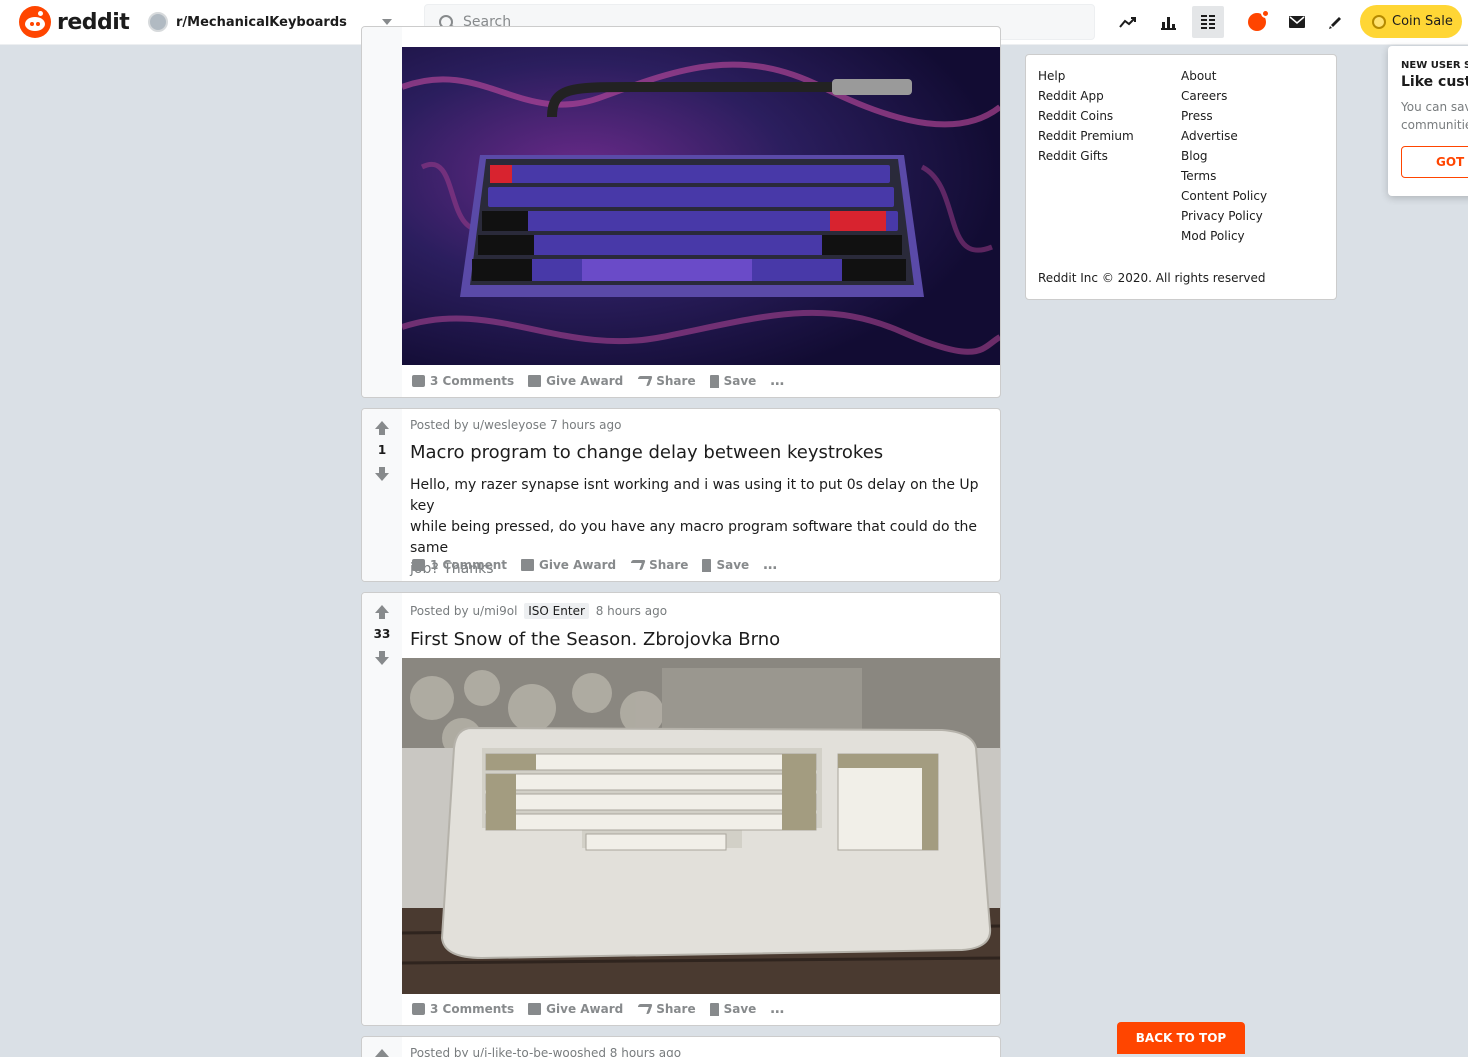  What do you see at coordinates (1224, 136) in the screenshot?
I see `footer-link: Advertise` at bounding box center [1224, 136].